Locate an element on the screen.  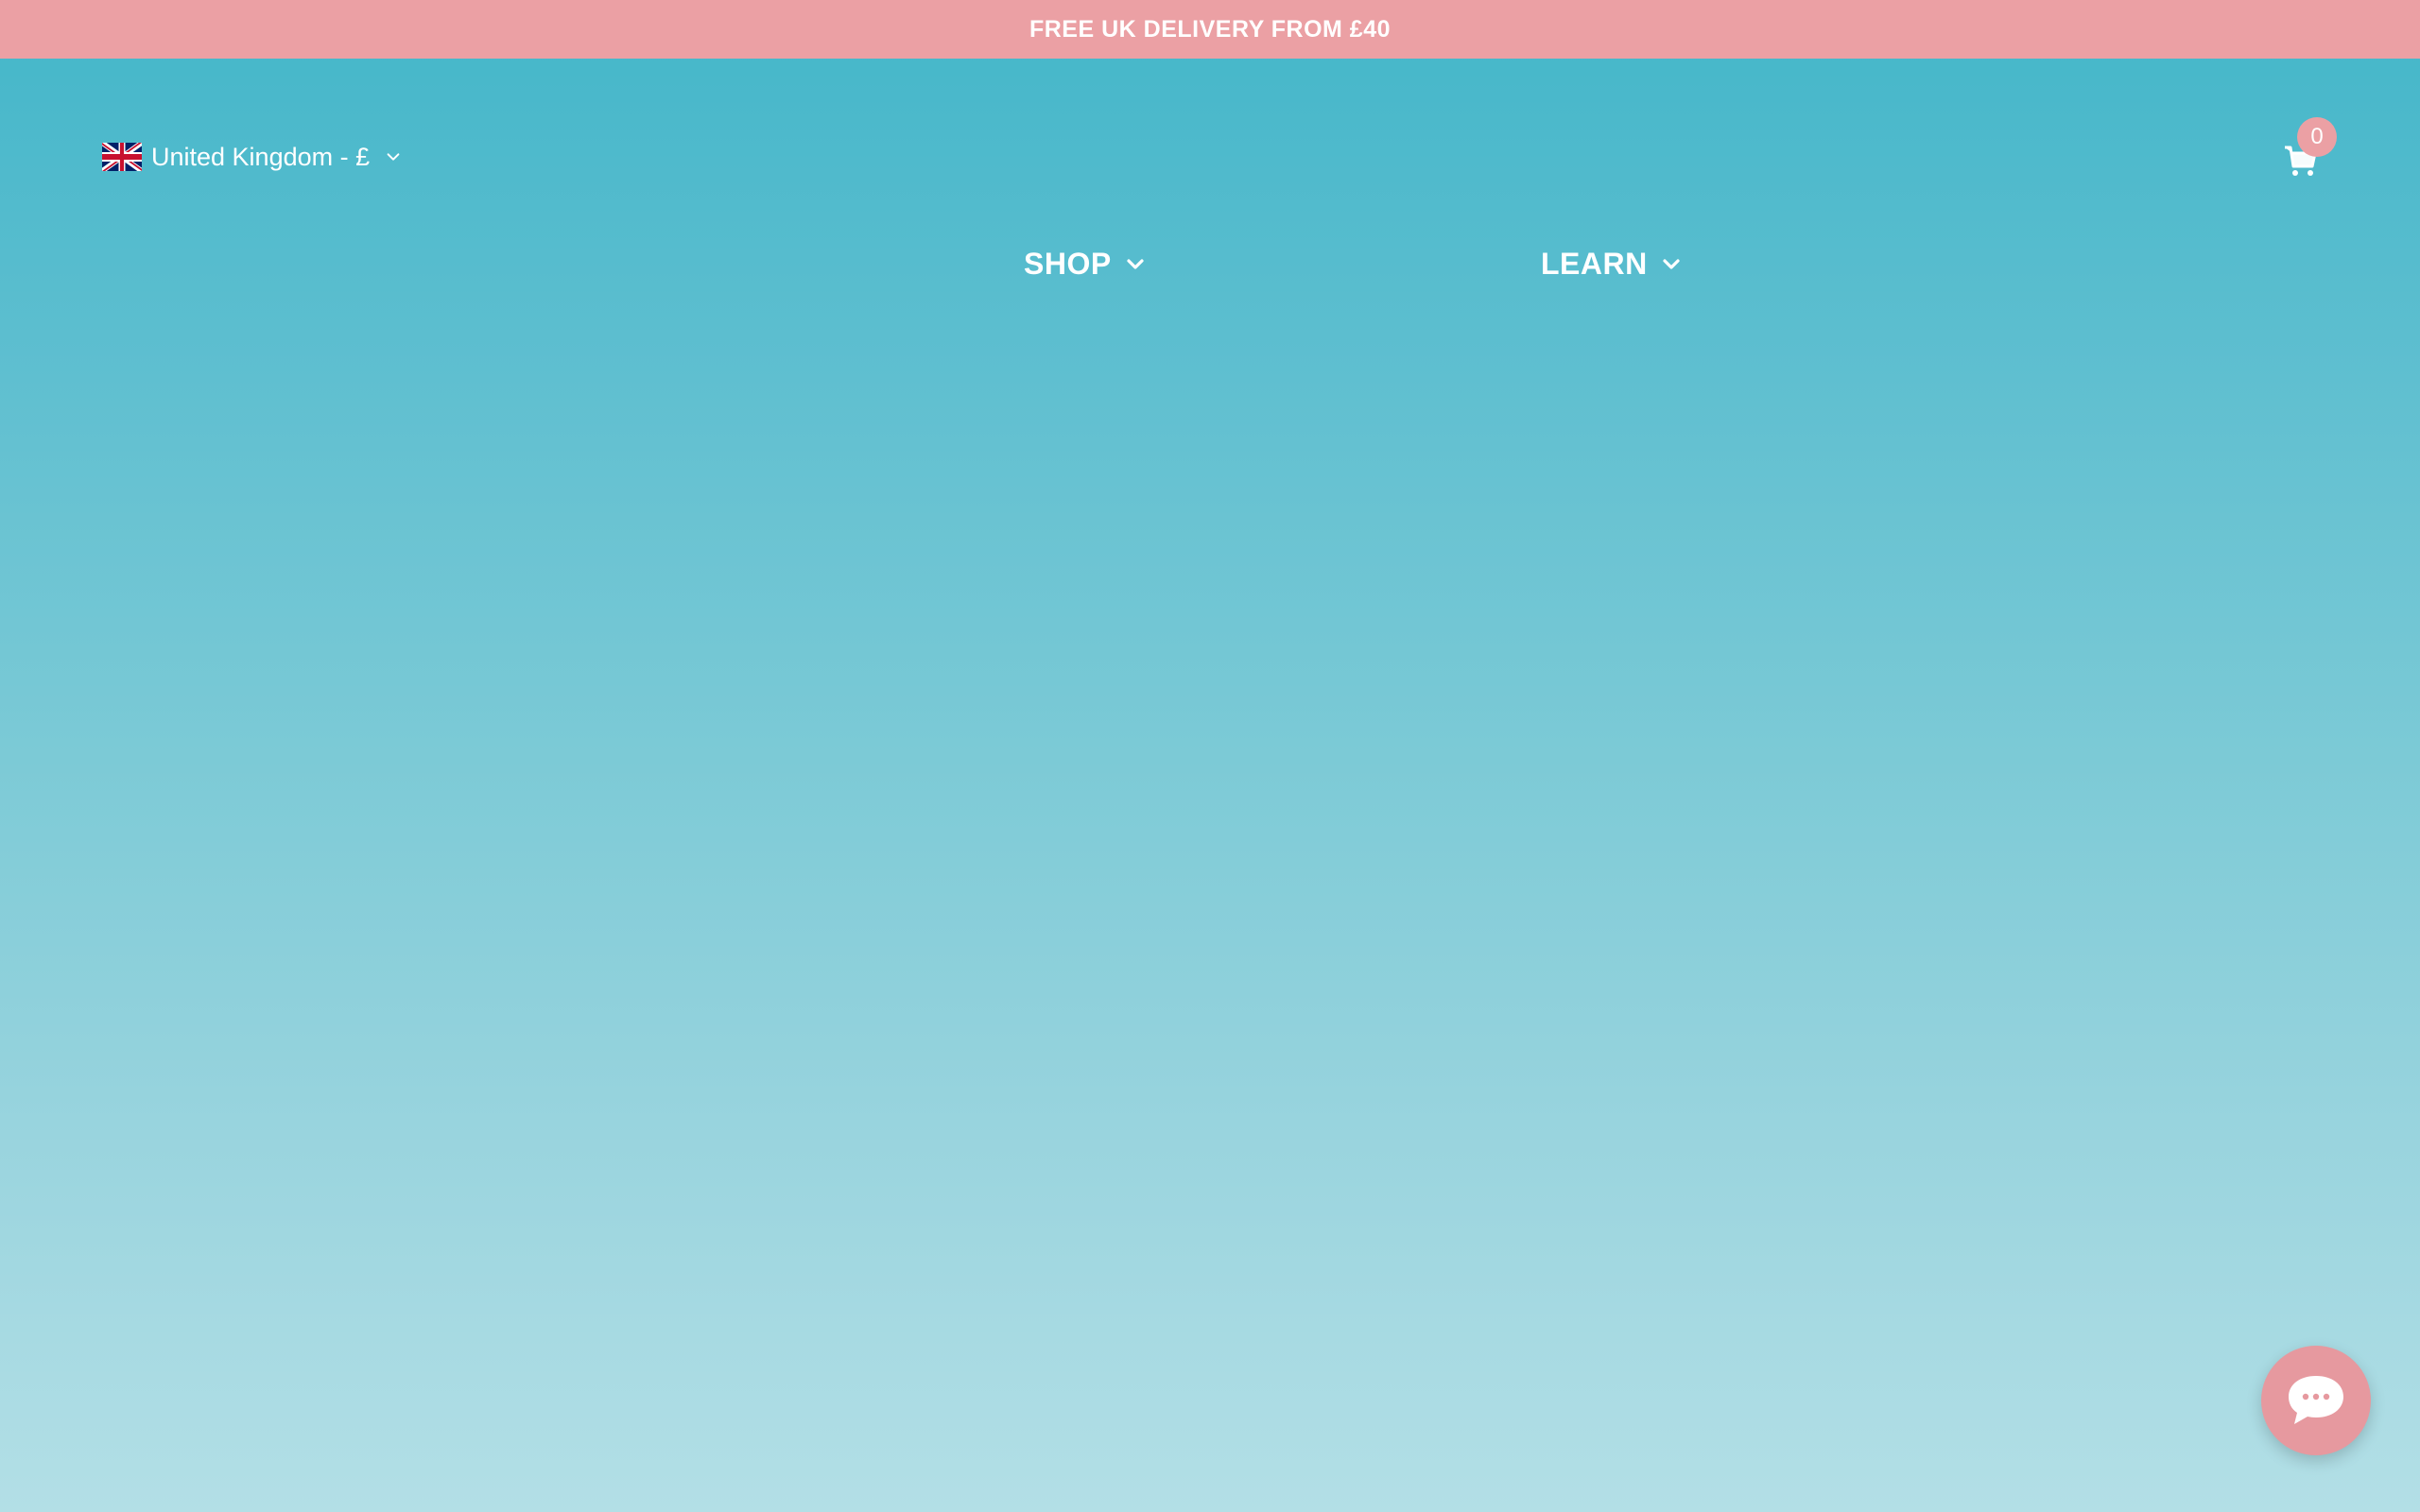
chat-launcher-button is located at coordinates (2316, 1400).